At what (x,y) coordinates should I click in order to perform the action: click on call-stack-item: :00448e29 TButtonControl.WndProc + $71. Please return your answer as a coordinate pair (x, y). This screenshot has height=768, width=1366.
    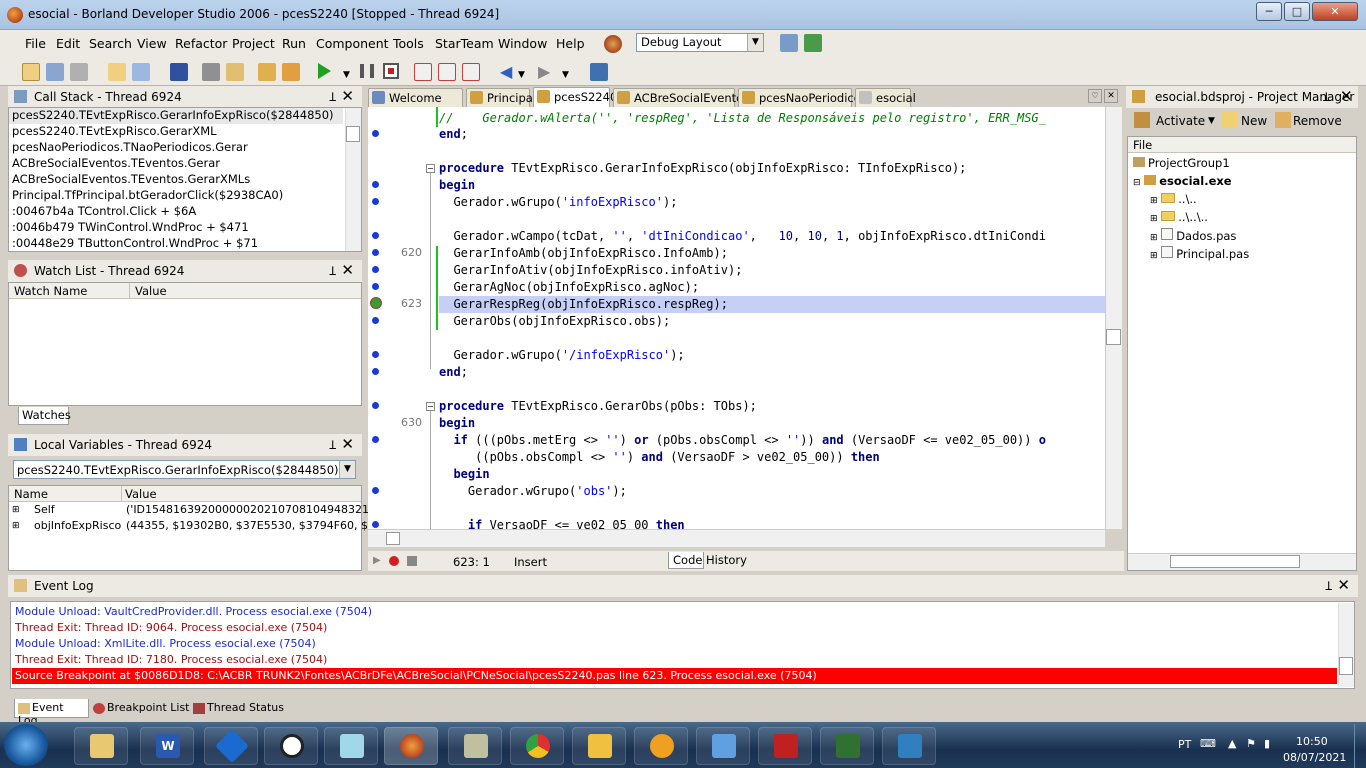
    Looking at the image, I should click on (135, 243).